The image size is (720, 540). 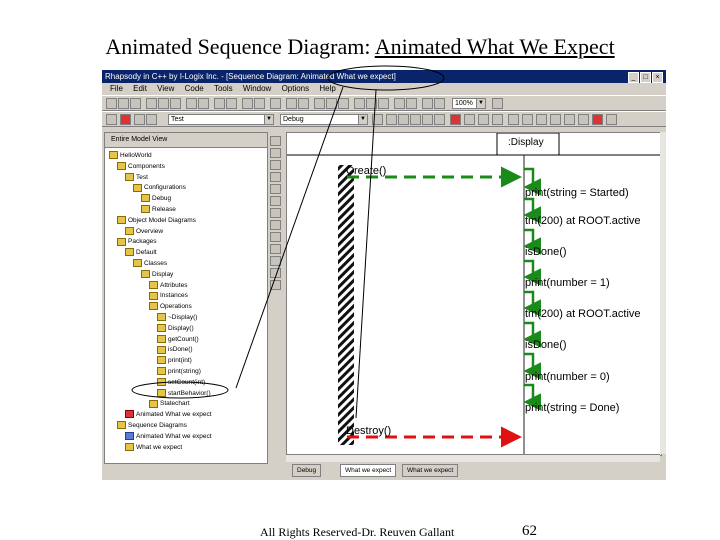 What do you see at coordinates (221, 119) in the screenshot?
I see `configuration-combo: Test ▼` at bounding box center [221, 119].